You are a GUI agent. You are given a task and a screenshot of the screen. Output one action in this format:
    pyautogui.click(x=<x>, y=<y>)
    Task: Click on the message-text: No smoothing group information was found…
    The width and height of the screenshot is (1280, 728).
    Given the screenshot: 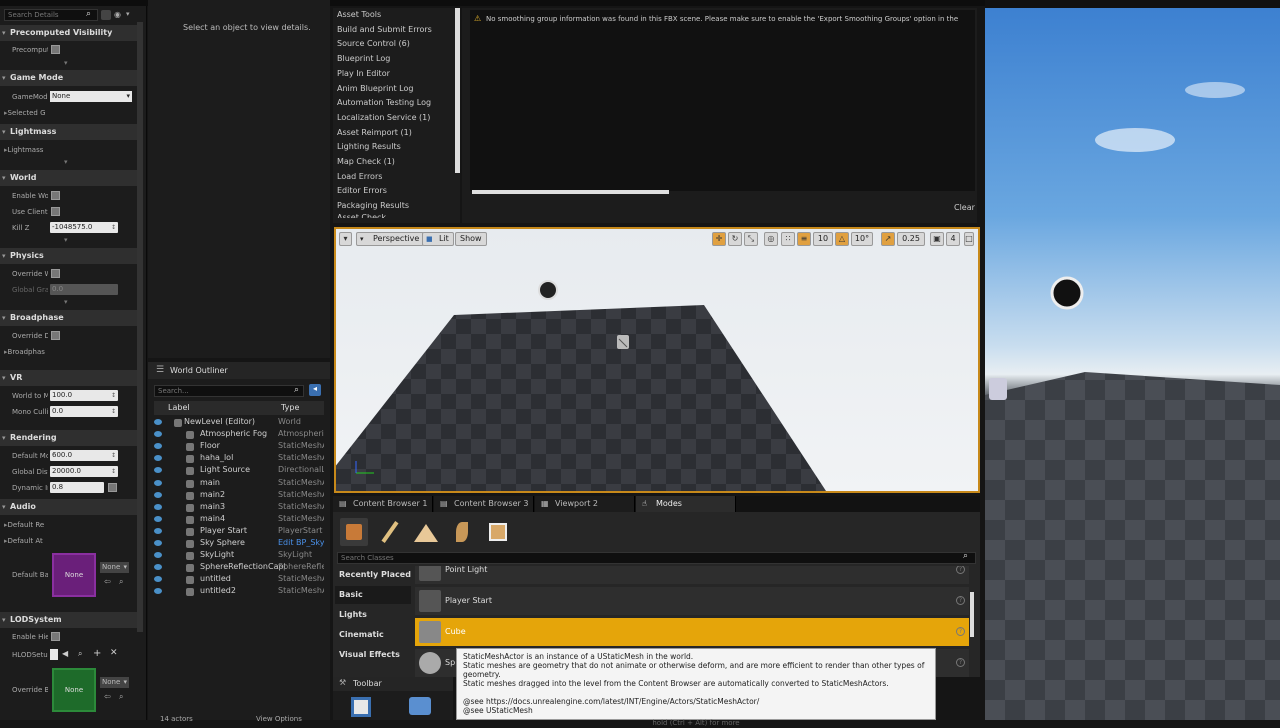 What is the action you would take?
    pyautogui.click(x=728, y=19)
    